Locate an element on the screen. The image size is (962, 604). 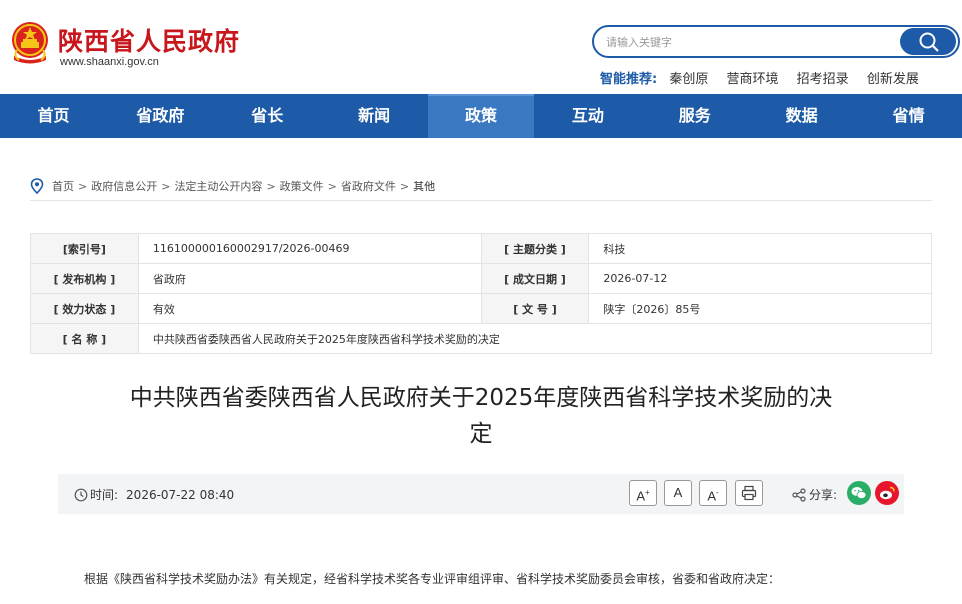
divider is located at coordinates (481, 200).